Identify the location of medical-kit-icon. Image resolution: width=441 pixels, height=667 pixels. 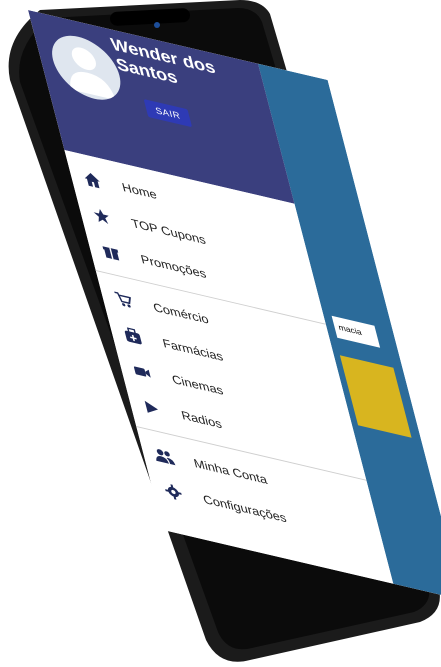
(133, 336).